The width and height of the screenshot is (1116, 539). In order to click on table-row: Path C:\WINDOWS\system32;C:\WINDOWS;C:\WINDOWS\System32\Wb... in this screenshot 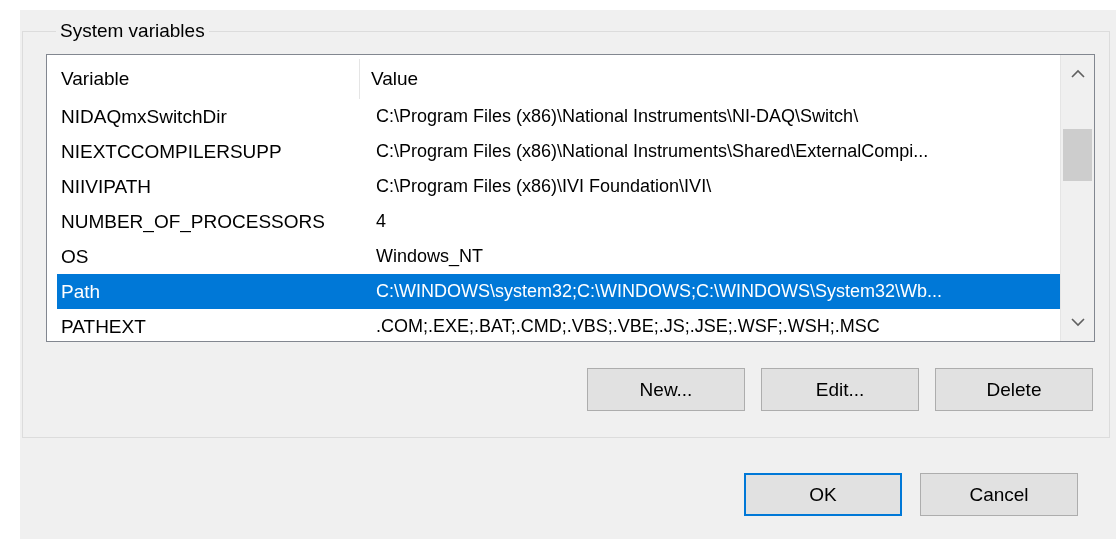, I will do `click(558, 291)`.